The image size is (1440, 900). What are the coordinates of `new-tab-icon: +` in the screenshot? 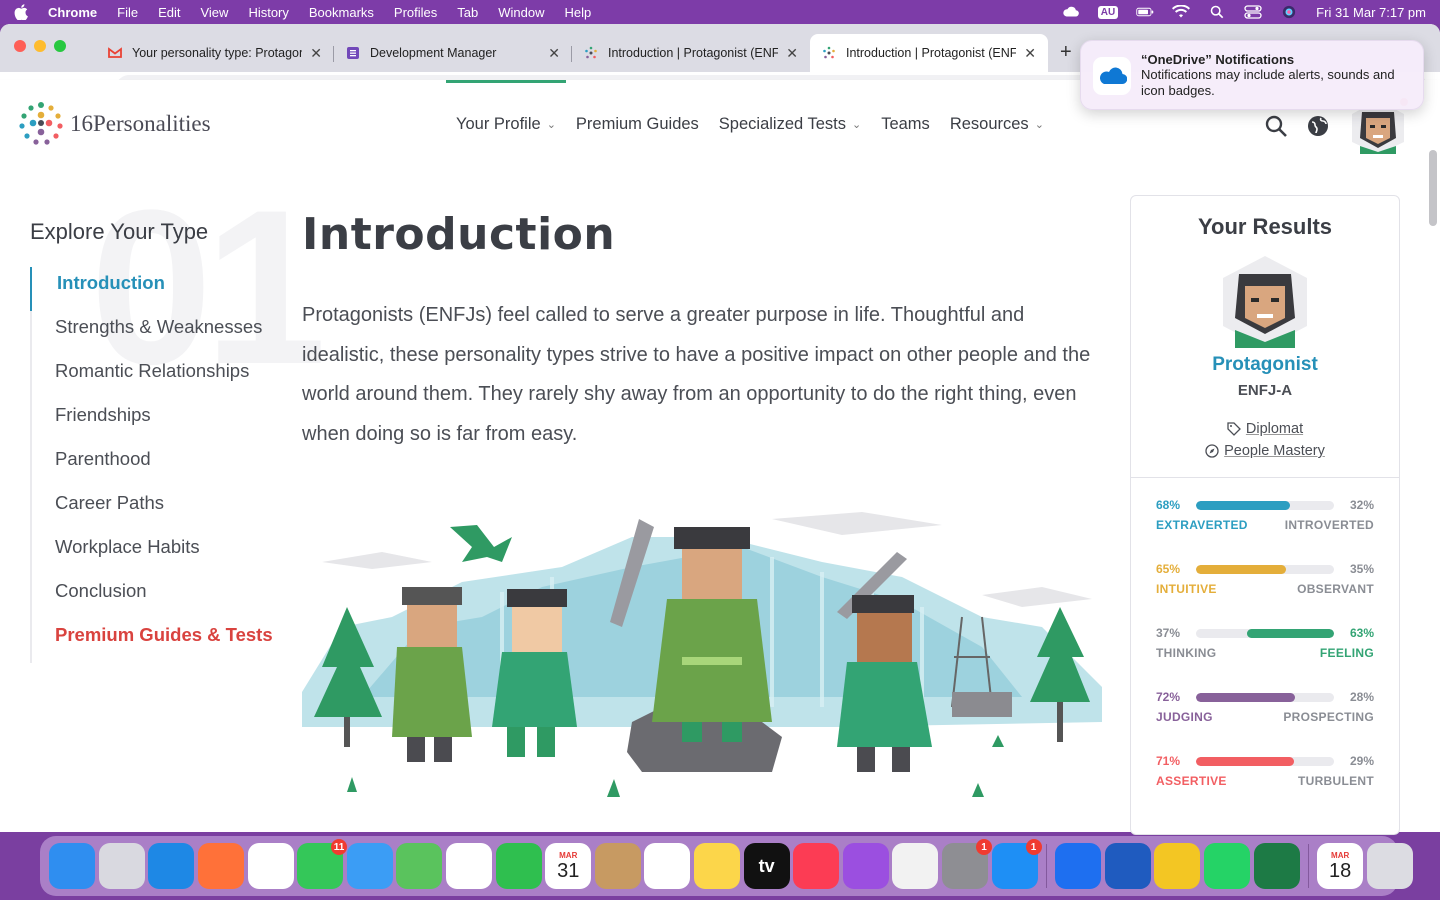 It's located at (1066, 52).